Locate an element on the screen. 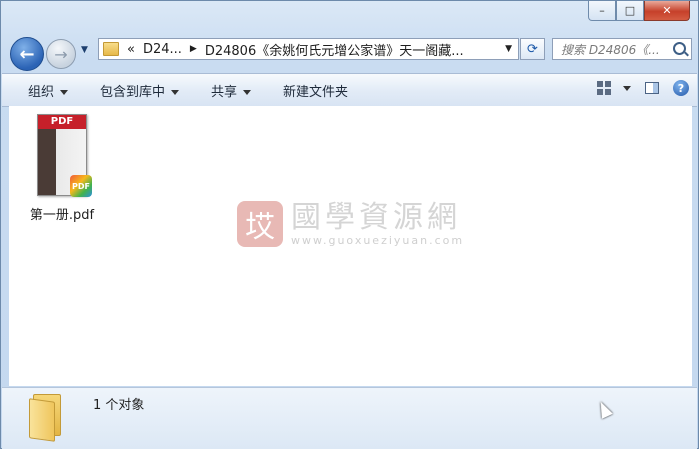 The width and height of the screenshot is (699, 449). address-bar: « D24... ▶ D24806《余姚何氏元增公家谱》天一阁藏... ▼ is located at coordinates (308, 49).